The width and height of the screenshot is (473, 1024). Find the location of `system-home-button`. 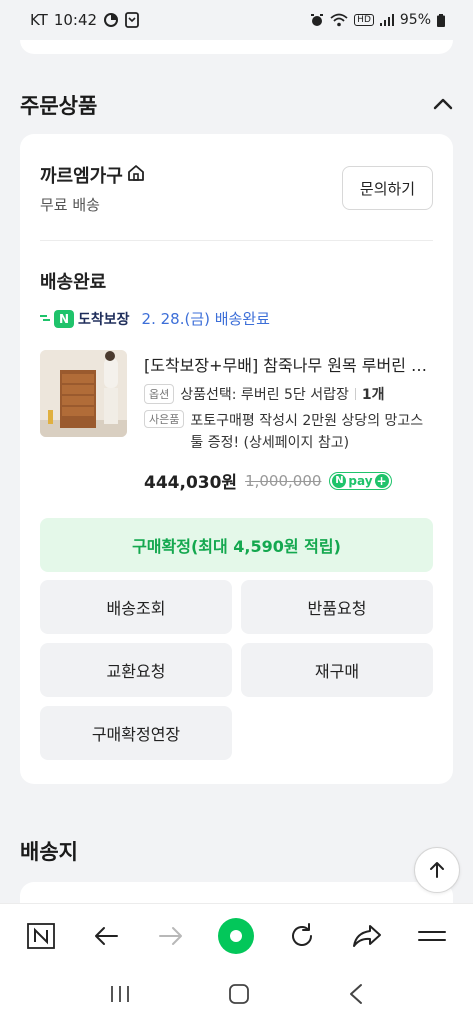

system-home-button is located at coordinates (239, 996).